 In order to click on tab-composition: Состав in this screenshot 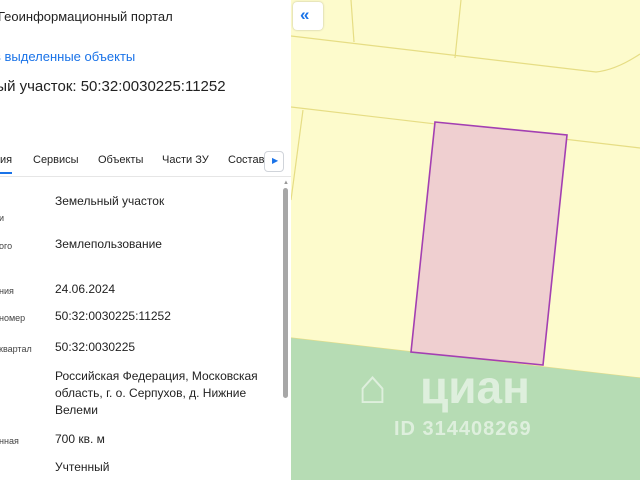, I will do `click(246, 160)`.